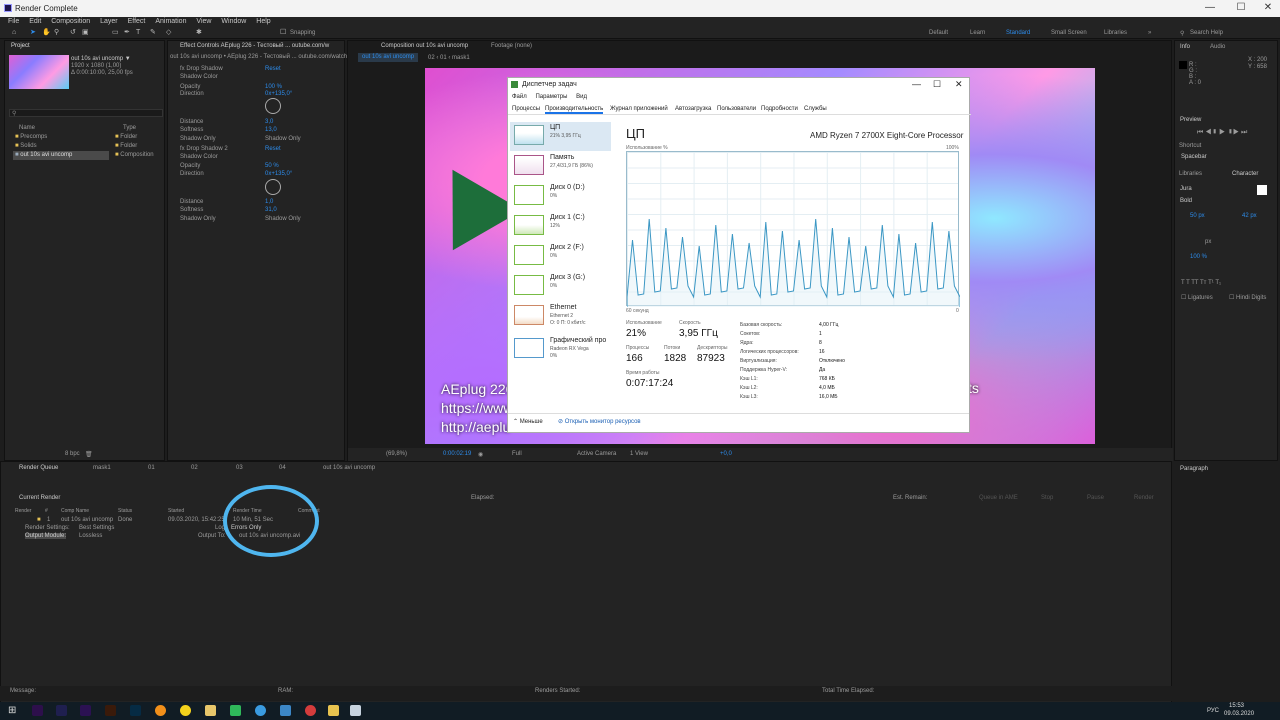 Image resolution: width=1280 pixels, height=720 pixels. I want to click on font-style-select: Bold, so click(1186, 201).